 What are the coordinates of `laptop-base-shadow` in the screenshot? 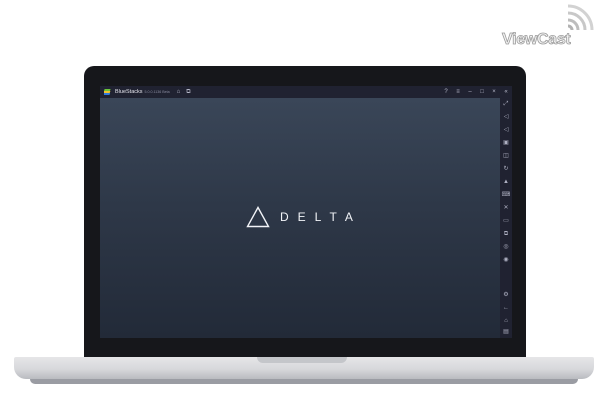 It's located at (304, 381).